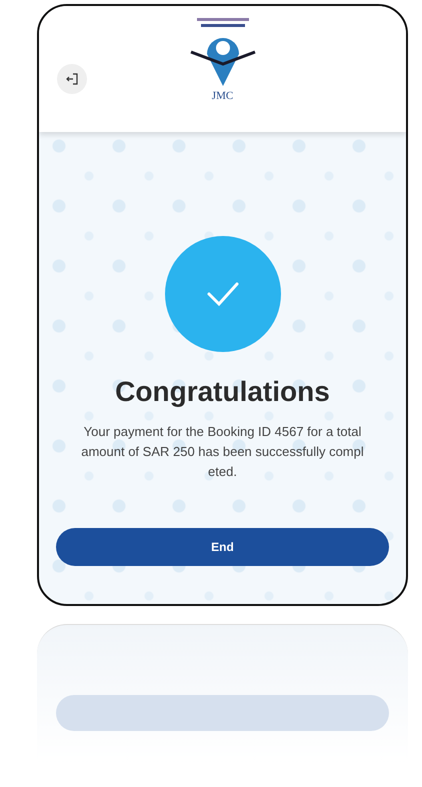 This screenshot has width=422, height=787. What do you see at coordinates (222, 452) in the screenshot?
I see `success-message: Your payment for the Booking ID 4567 for a total amount of SAR 250 has been successfully compl eted.` at bounding box center [222, 452].